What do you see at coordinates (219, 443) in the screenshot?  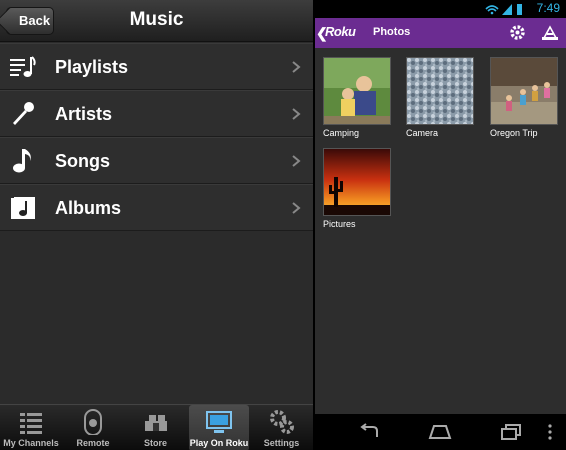 I see `tab-label: Play On Roku` at bounding box center [219, 443].